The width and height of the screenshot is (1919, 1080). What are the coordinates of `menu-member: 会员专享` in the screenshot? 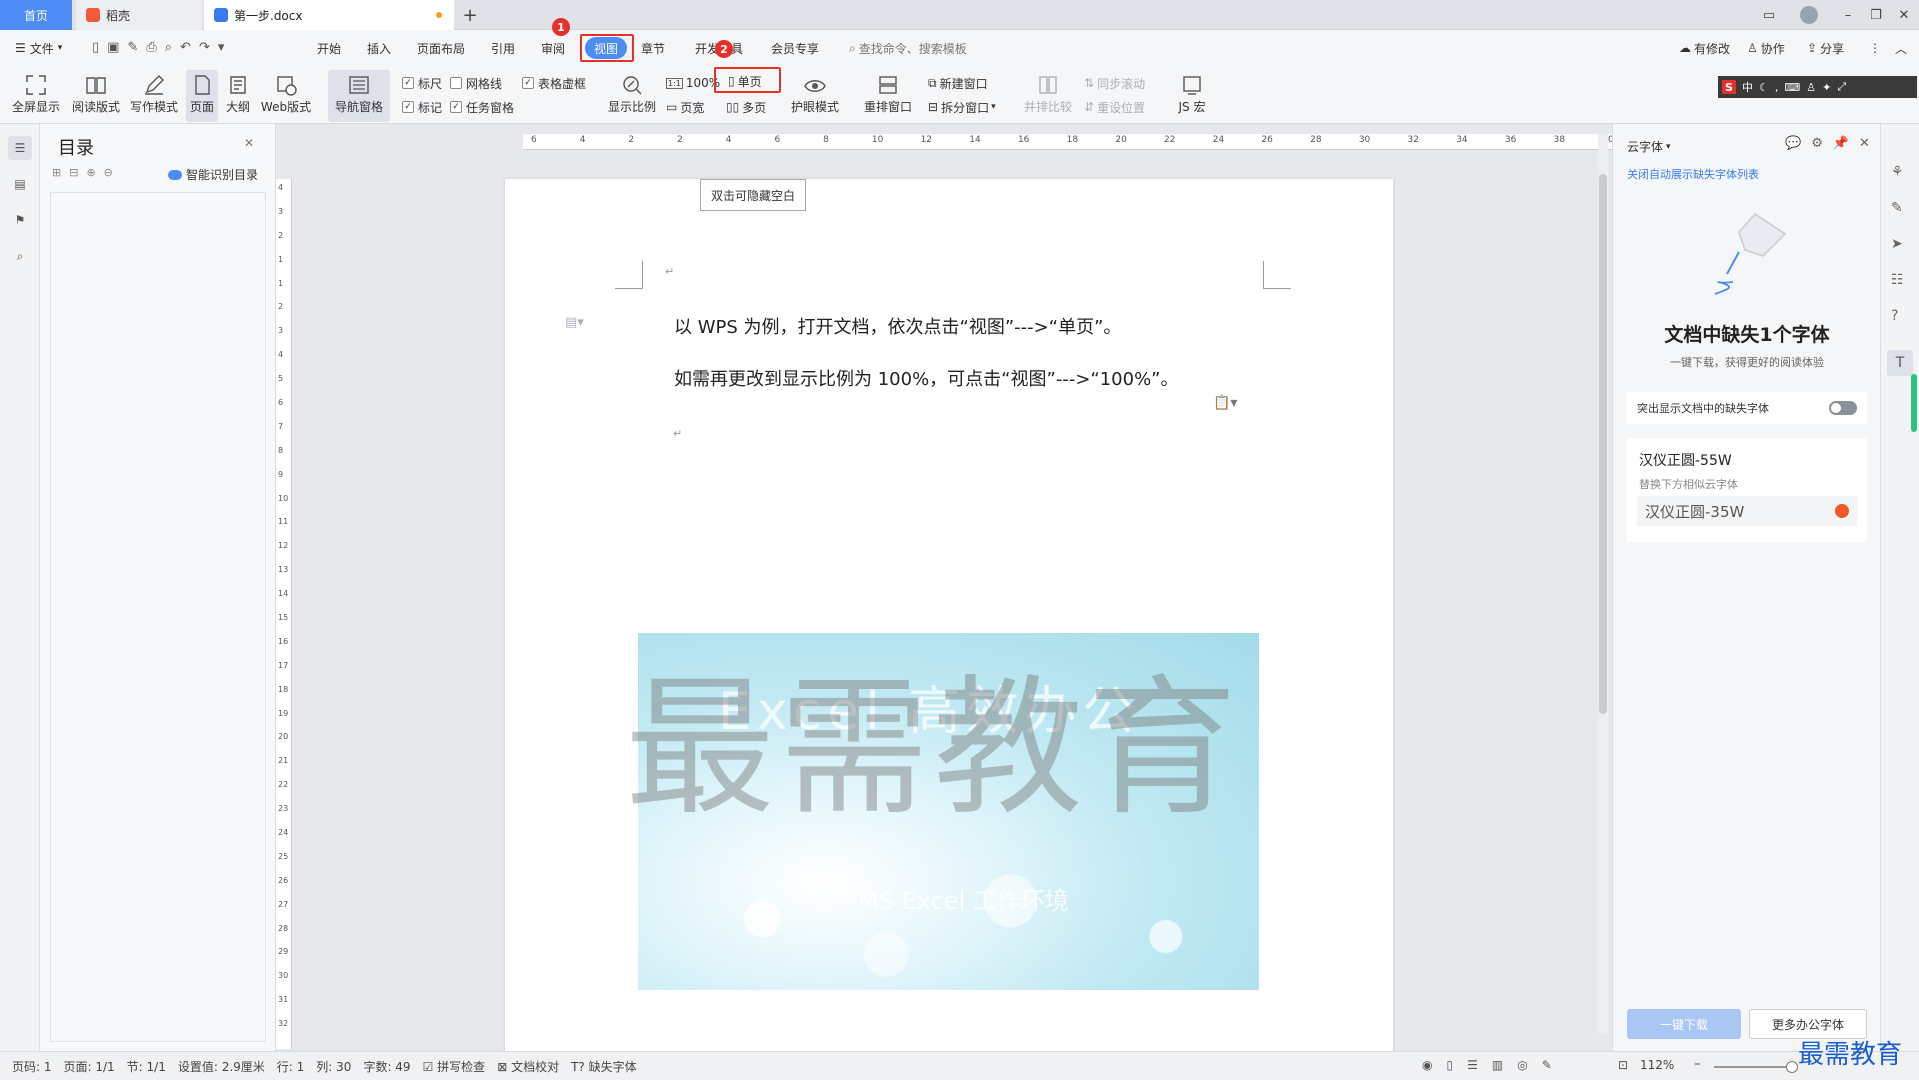 It's located at (795, 48).